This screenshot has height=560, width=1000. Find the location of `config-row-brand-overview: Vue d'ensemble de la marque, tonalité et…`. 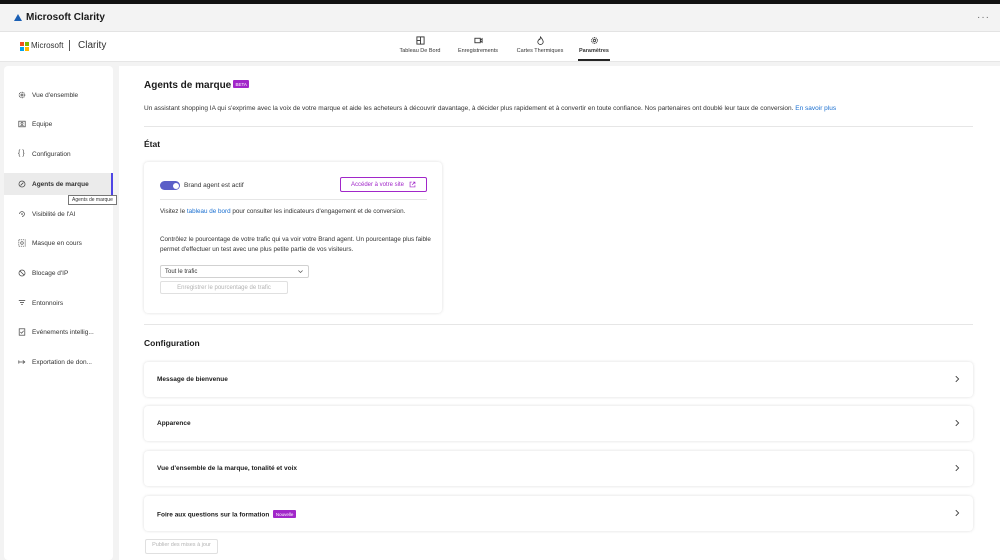

config-row-brand-overview: Vue d'ensemble de la marque, tonalité et… is located at coordinates (558, 468).